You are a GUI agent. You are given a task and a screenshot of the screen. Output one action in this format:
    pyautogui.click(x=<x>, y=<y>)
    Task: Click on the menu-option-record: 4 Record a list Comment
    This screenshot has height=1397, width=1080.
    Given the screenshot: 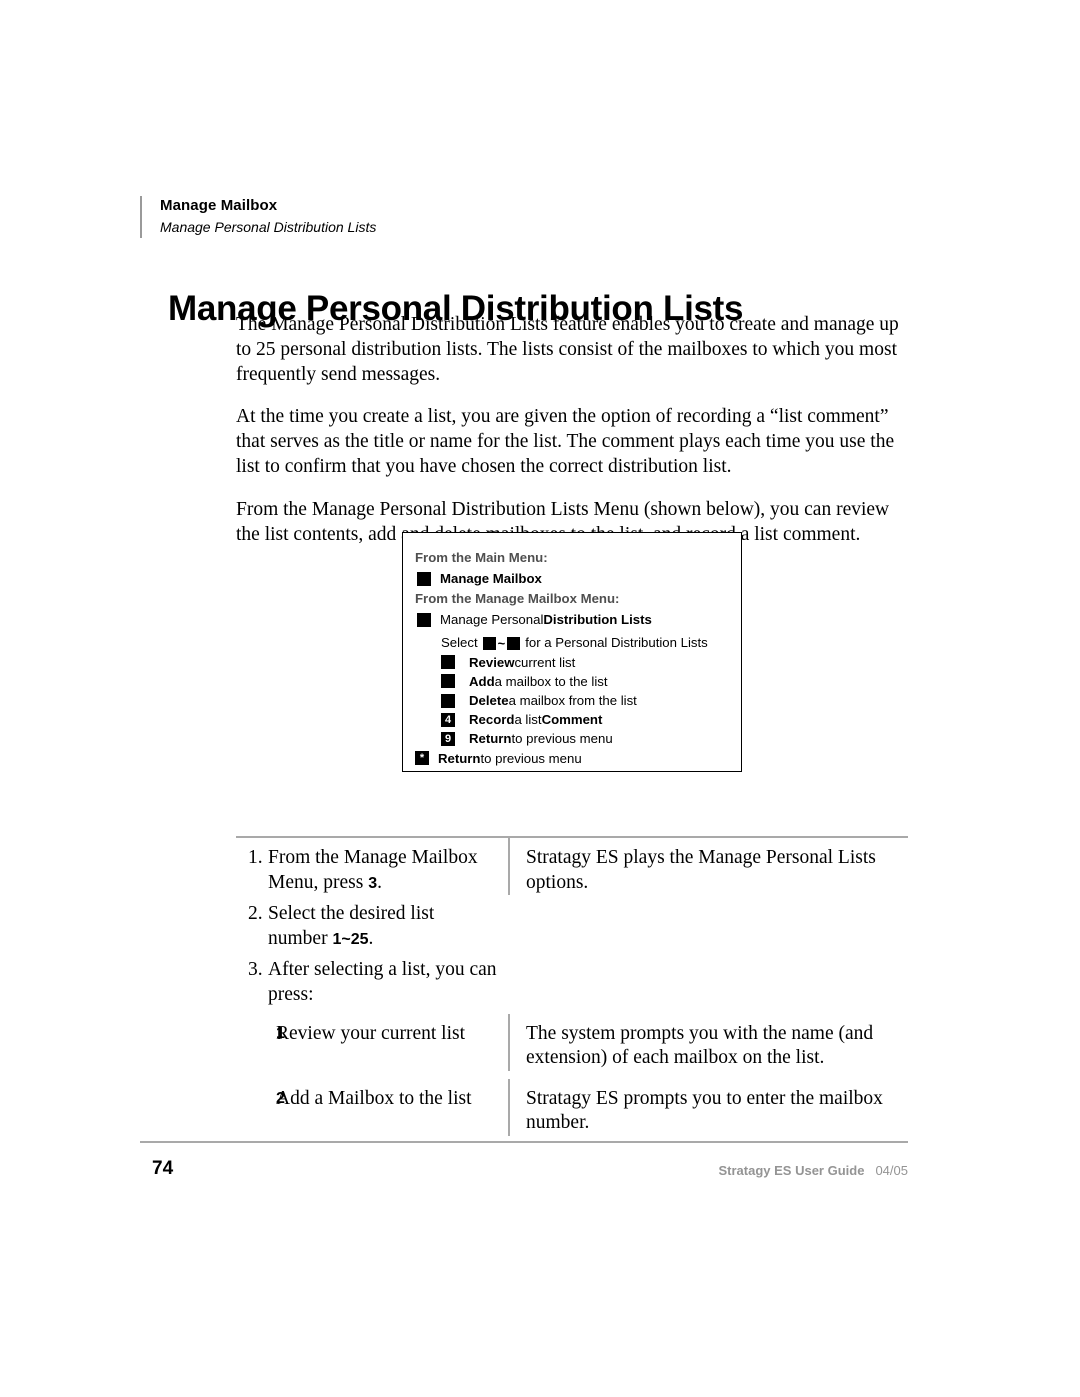 What is the action you would take?
    pyautogui.click(x=573, y=719)
    